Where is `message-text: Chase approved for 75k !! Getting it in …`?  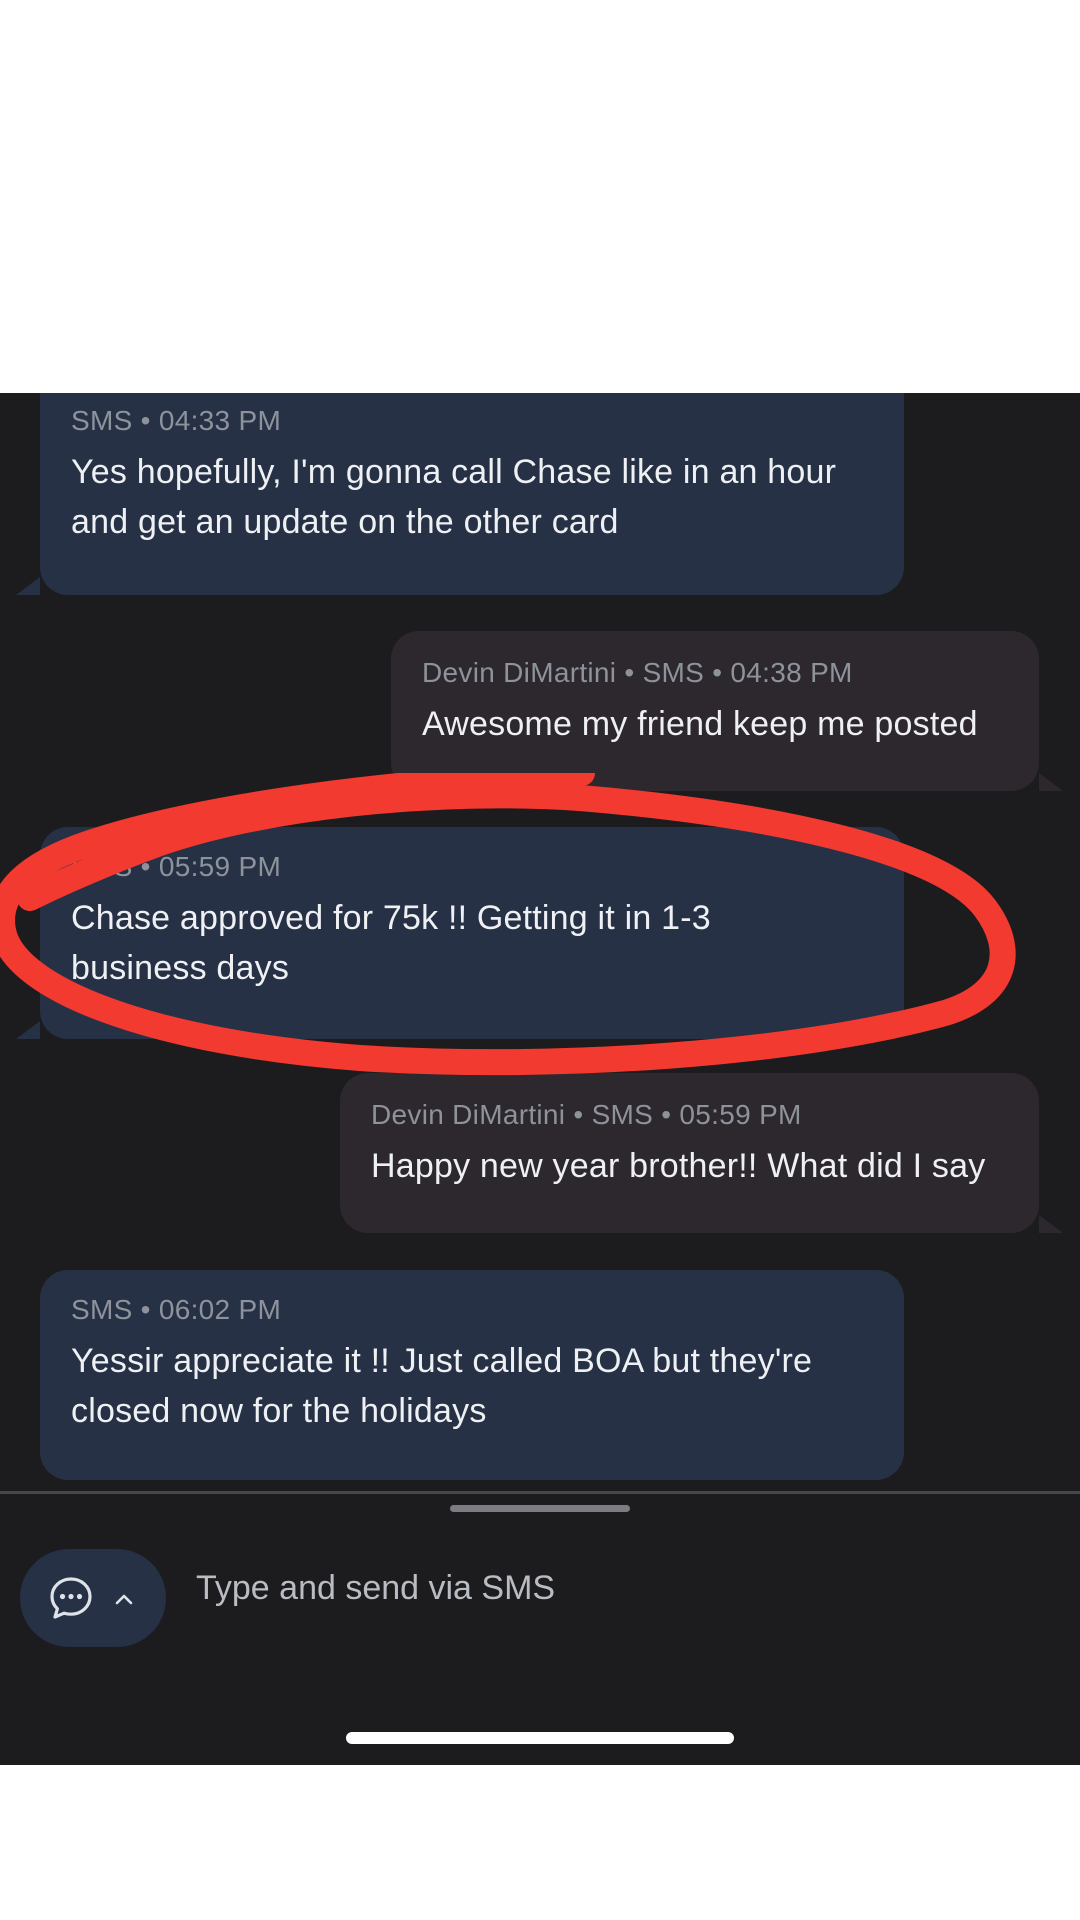 message-text: Chase approved for 75k !! Getting it in … is located at coordinates (391, 943).